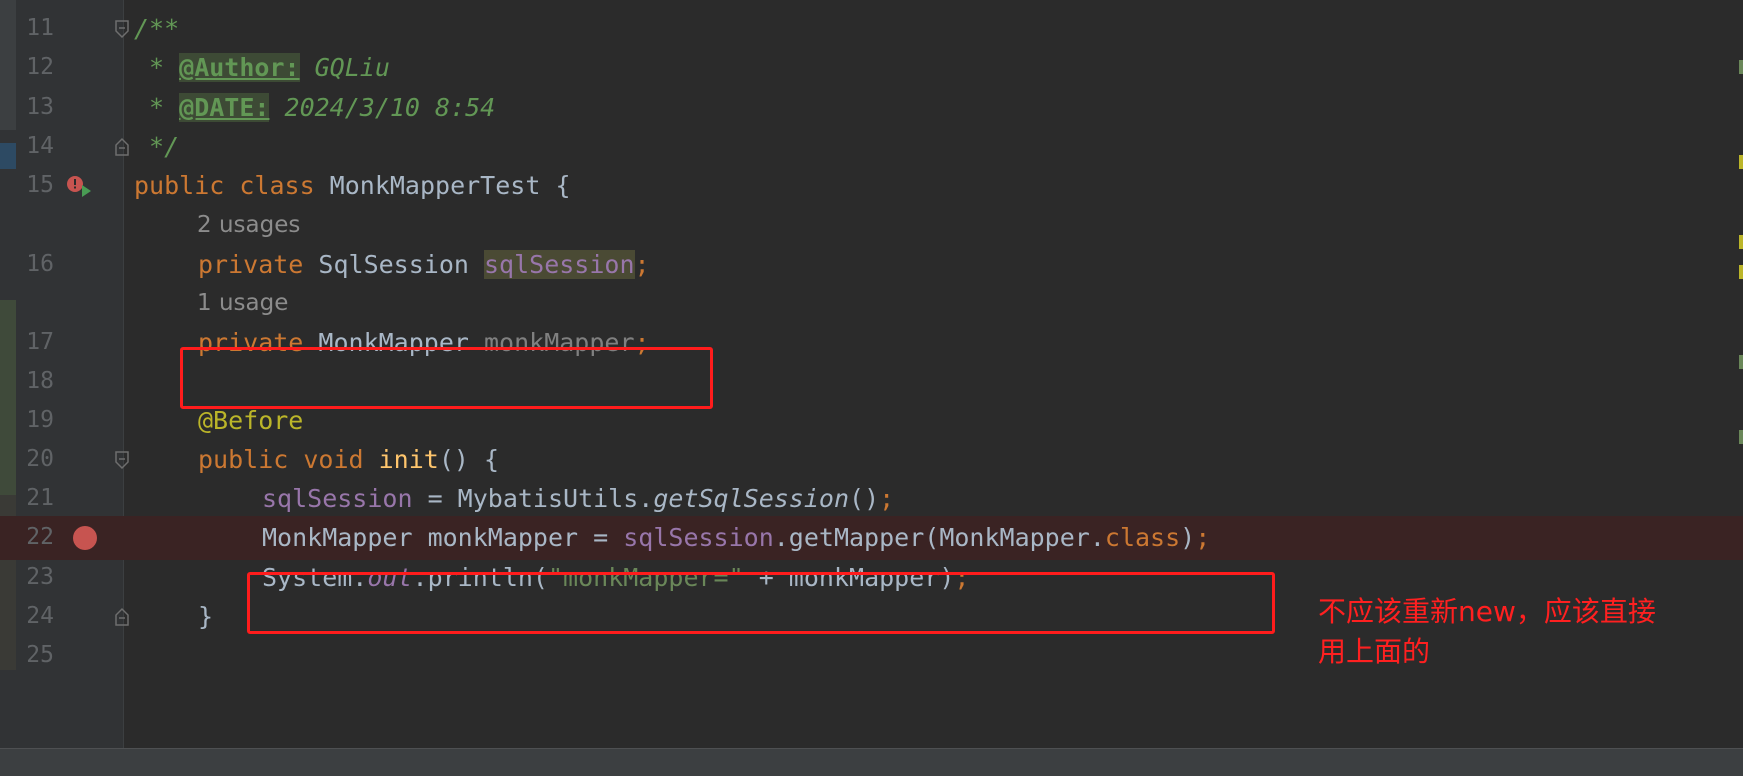 The width and height of the screenshot is (1743, 776). What do you see at coordinates (1487, 631) in the screenshot?
I see `annotation-note: 不应该重新new，应该直接 用上面的` at bounding box center [1487, 631].